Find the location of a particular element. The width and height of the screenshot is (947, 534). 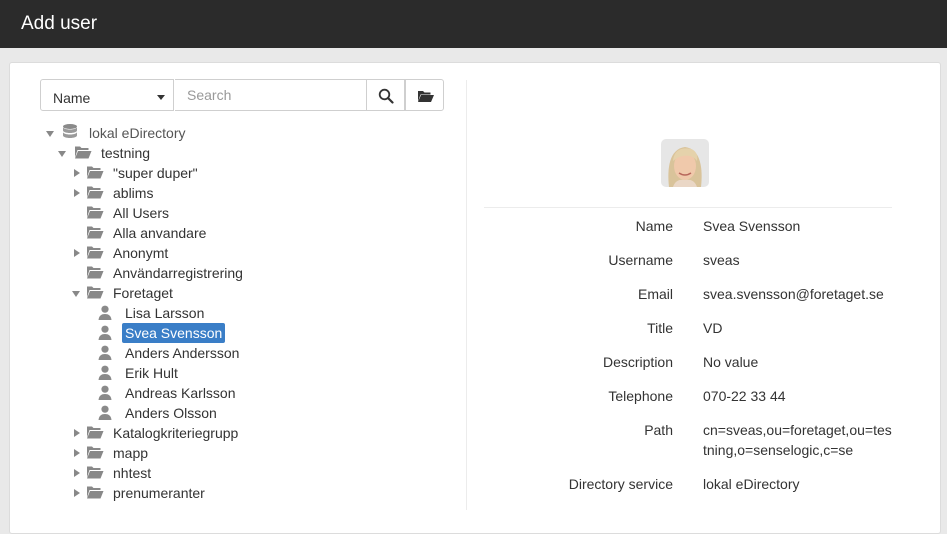

tree-node-label: lokal eDirectory is located at coordinates (137, 133).